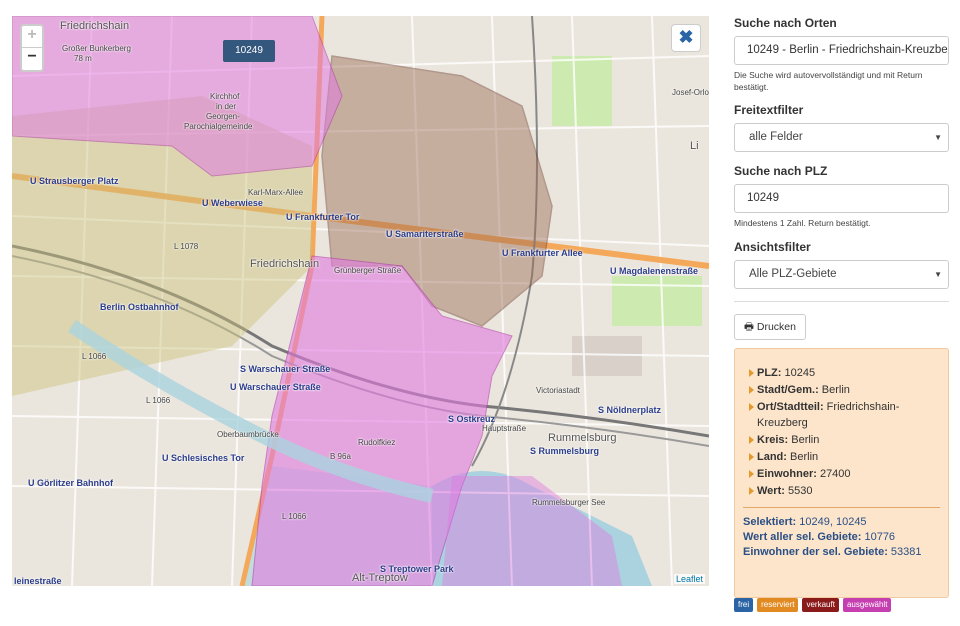 The height and width of the screenshot is (626, 960). I want to click on freetext-filter-label: Freitextfilter, so click(769, 110).